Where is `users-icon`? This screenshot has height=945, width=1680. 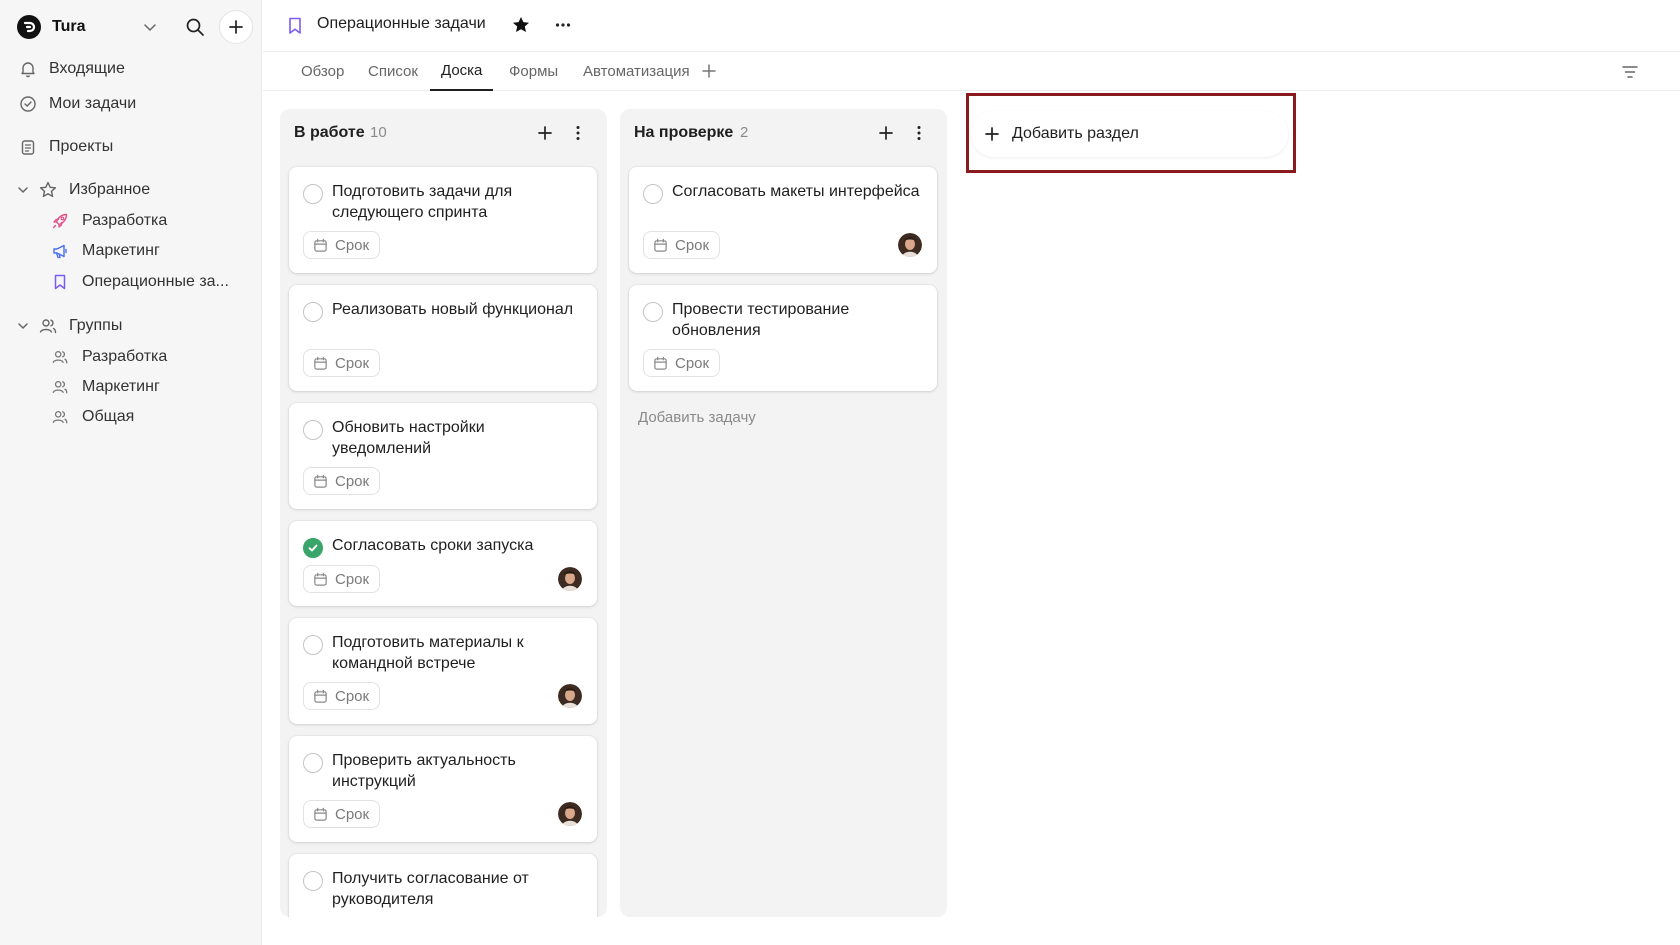
users-icon is located at coordinates (60, 417).